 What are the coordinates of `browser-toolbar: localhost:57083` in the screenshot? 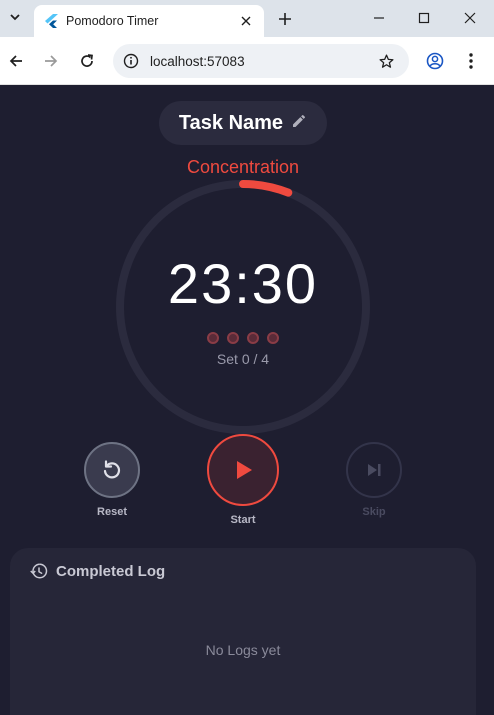 It's located at (247, 61).